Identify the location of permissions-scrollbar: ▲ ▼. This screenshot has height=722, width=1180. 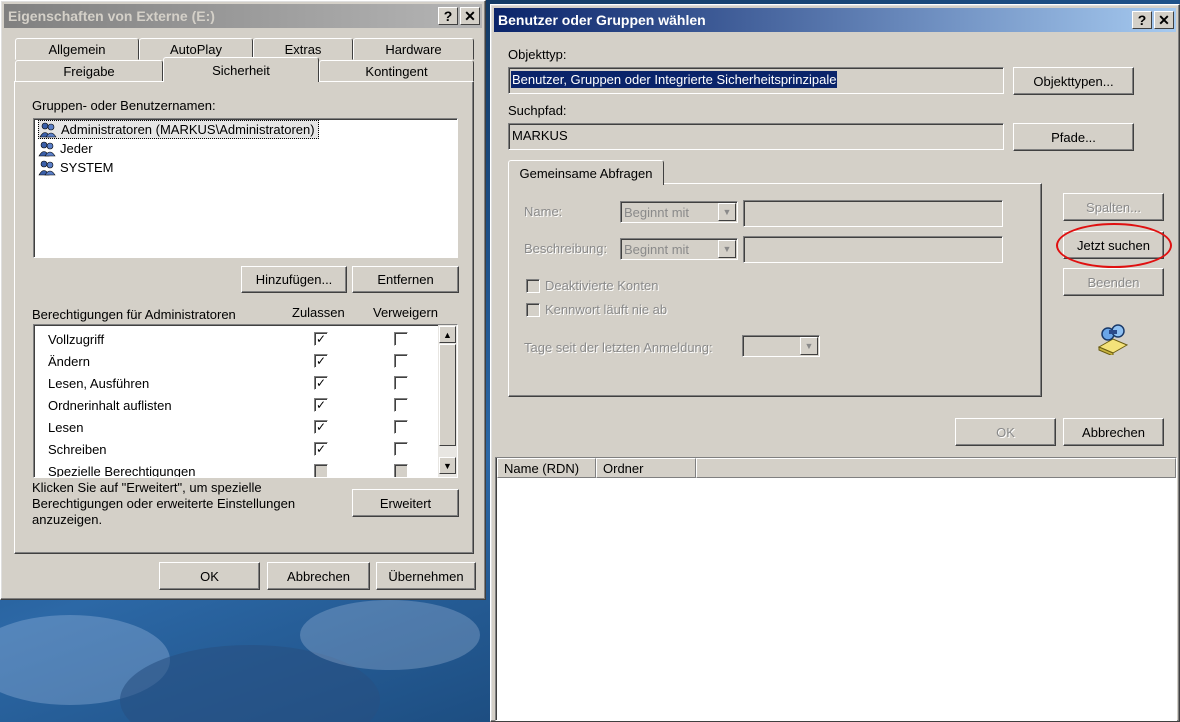
(447, 401).